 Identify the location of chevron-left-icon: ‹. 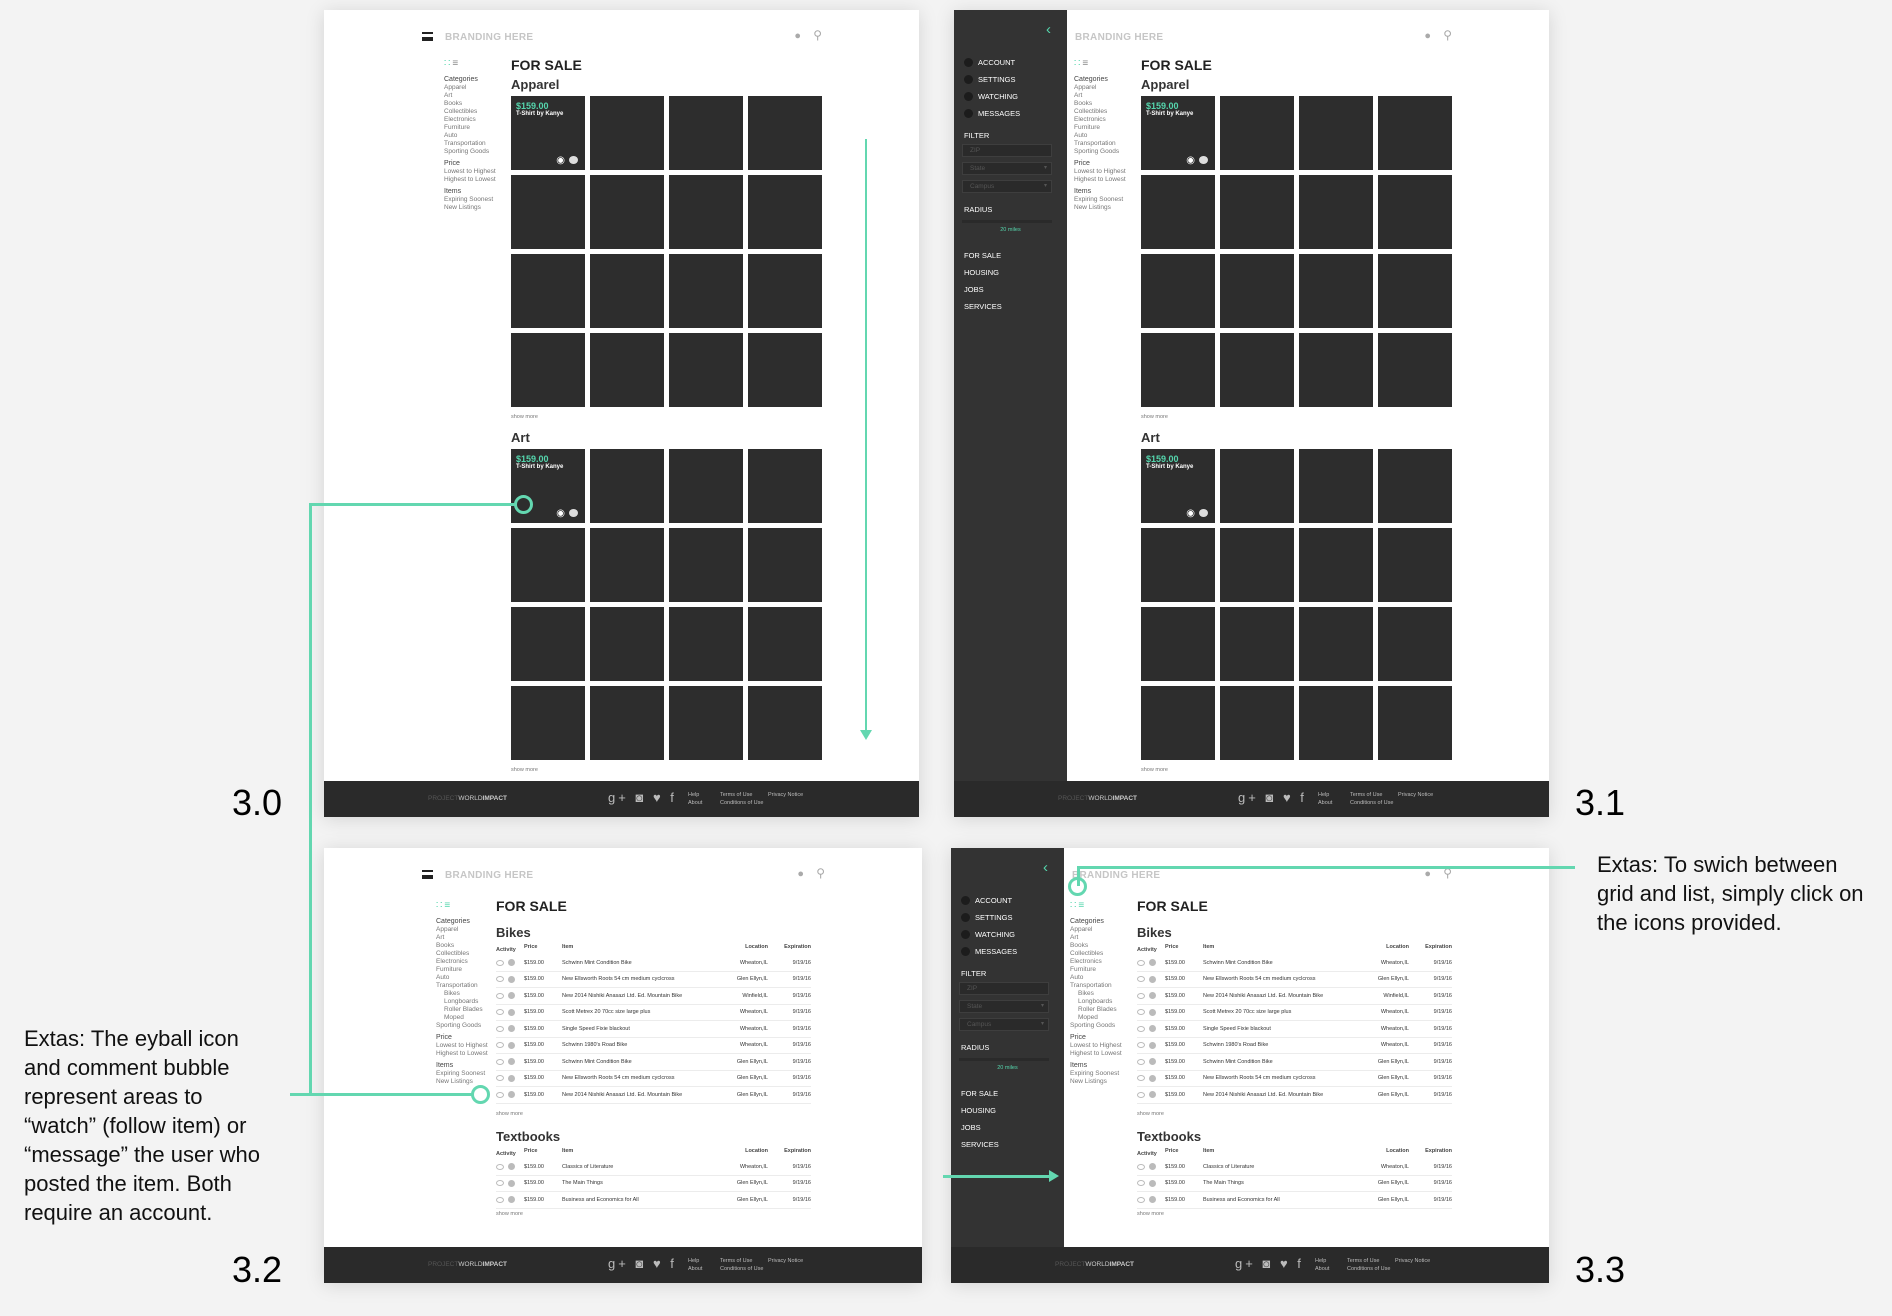
(1045, 867).